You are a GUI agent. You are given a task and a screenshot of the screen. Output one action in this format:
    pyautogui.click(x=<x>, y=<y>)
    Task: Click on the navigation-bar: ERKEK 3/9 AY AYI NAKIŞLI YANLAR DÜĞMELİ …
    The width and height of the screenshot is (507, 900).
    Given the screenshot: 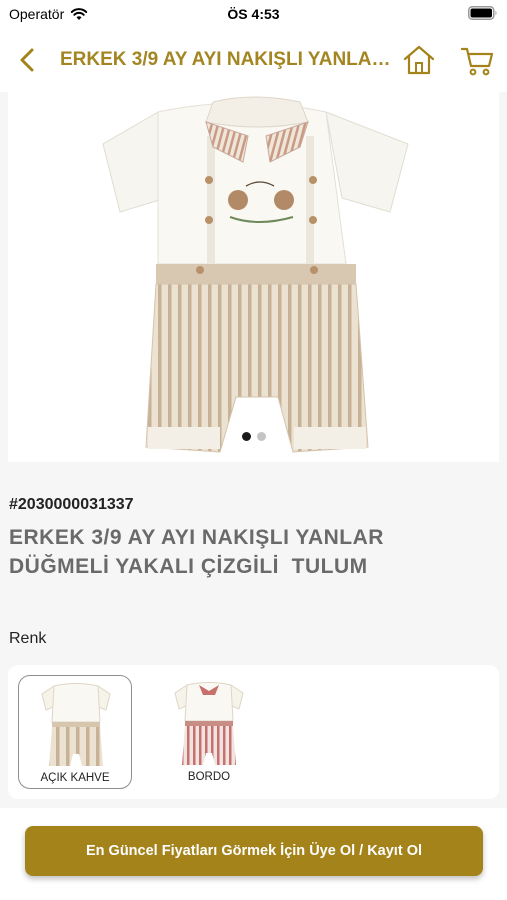 What is the action you would take?
    pyautogui.click(x=253, y=60)
    